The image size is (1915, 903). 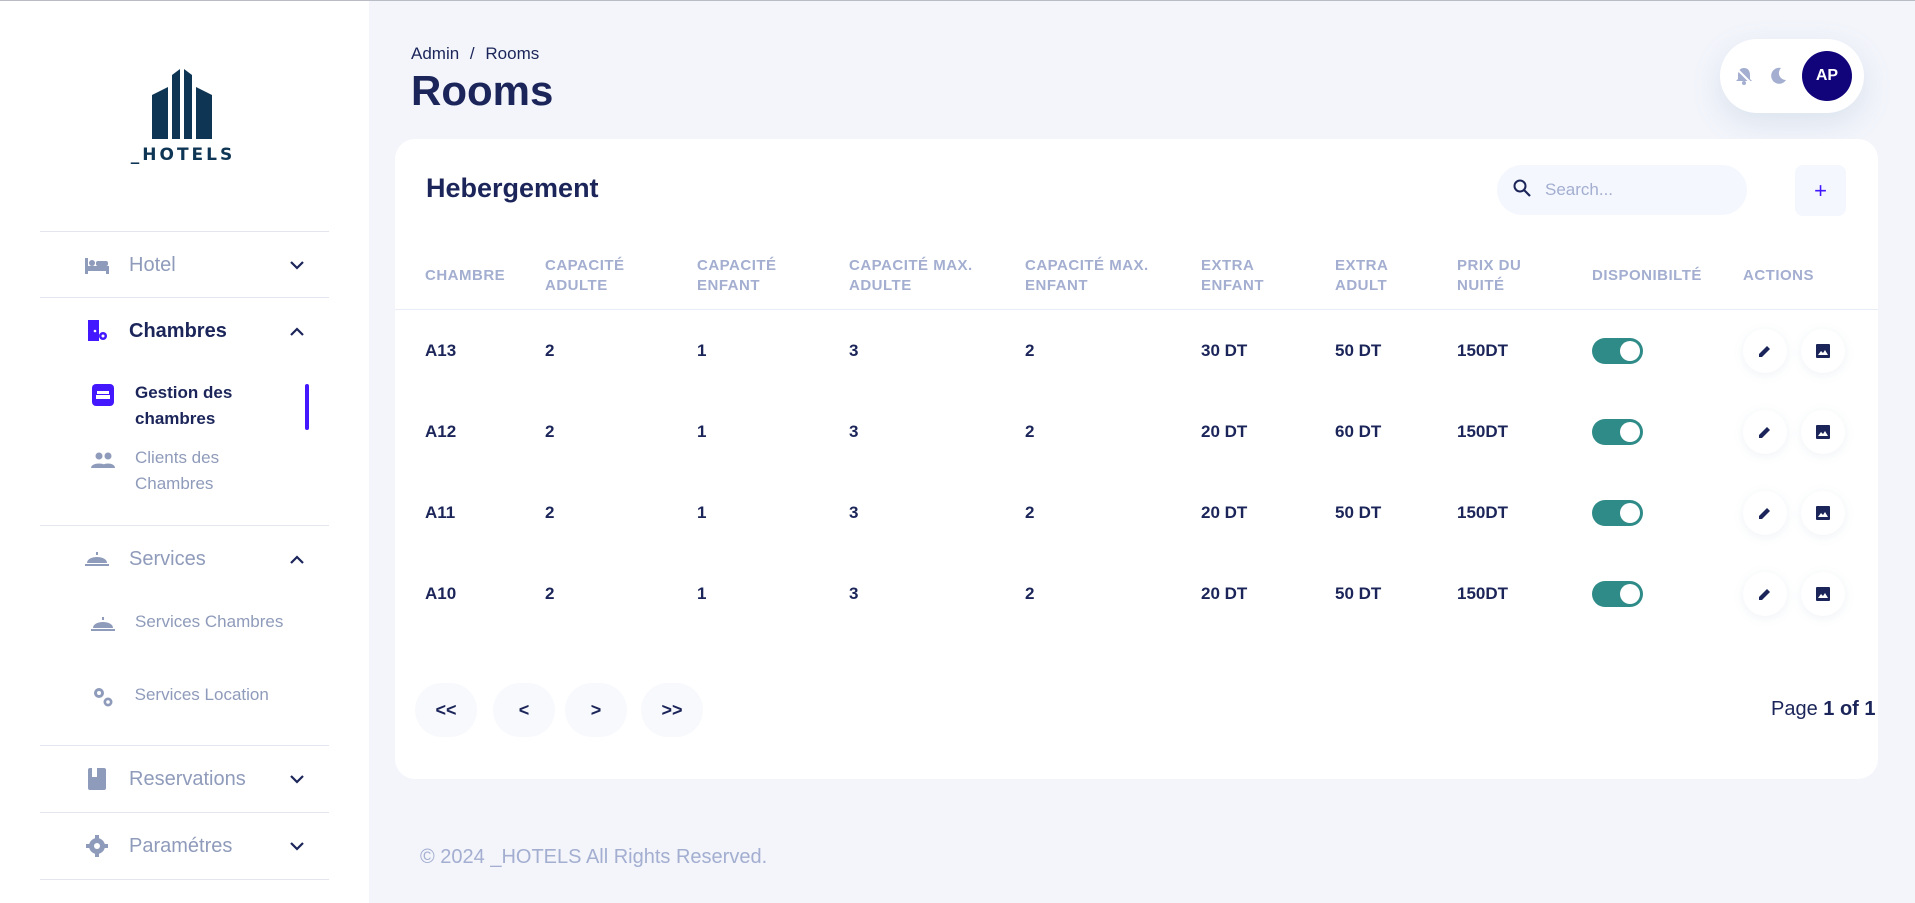 What do you see at coordinates (524, 710) in the screenshot?
I see `prev-page-button: <` at bounding box center [524, 710].